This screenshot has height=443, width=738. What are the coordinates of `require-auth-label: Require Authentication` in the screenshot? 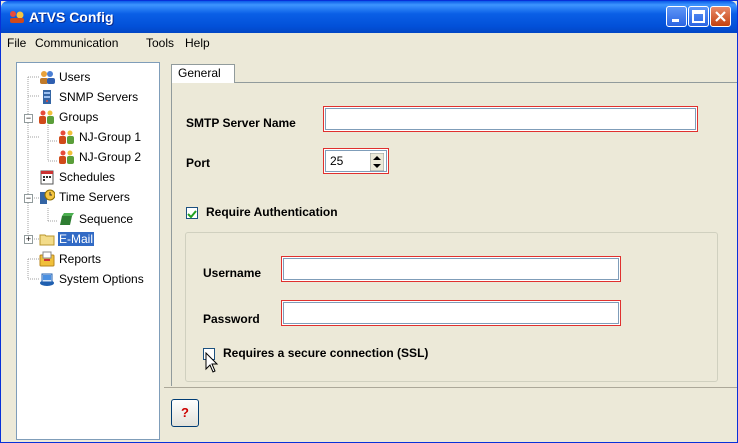 It's located at (272, 212).